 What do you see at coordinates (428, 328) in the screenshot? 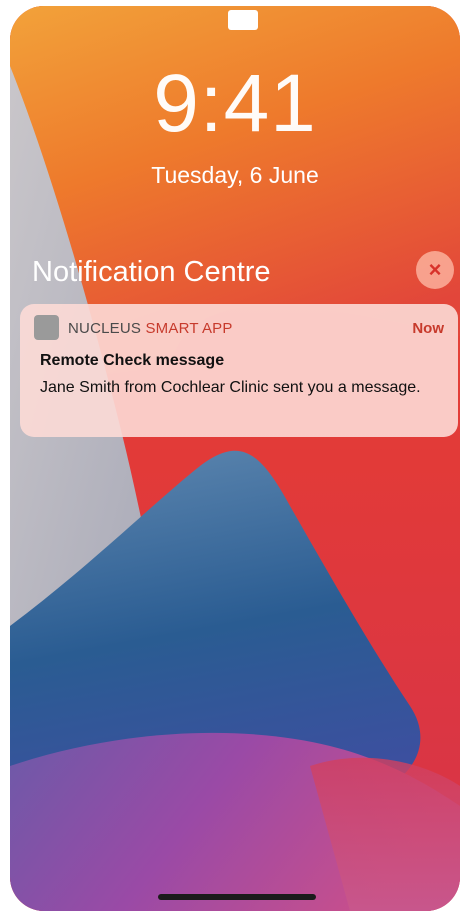
I see `notification-time: Now` at bounding box center [428, 328].